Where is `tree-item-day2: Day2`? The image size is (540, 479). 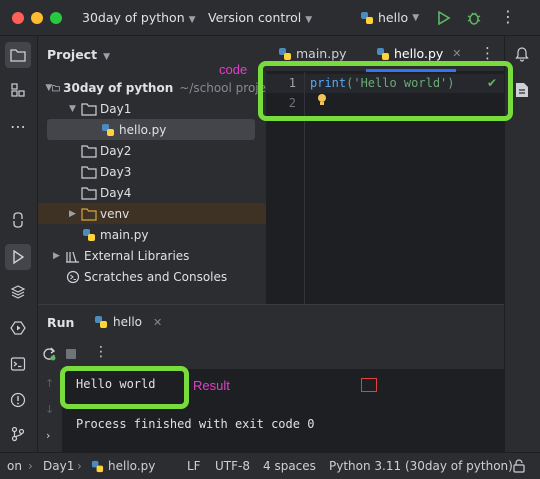
tree-item-day2: Day2 is located at coordinates (152, 150).